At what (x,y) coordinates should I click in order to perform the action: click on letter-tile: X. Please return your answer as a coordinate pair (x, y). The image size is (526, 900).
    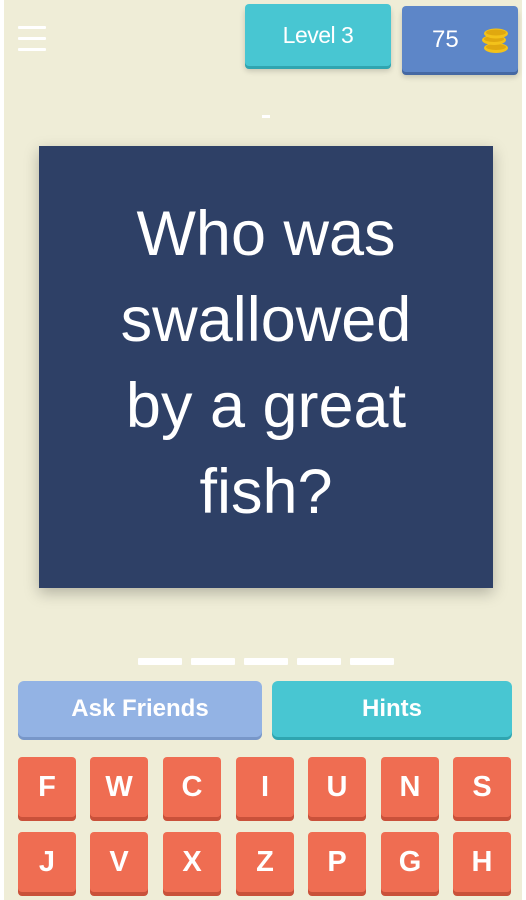
    Looking at the image, I should click on (192, 862).